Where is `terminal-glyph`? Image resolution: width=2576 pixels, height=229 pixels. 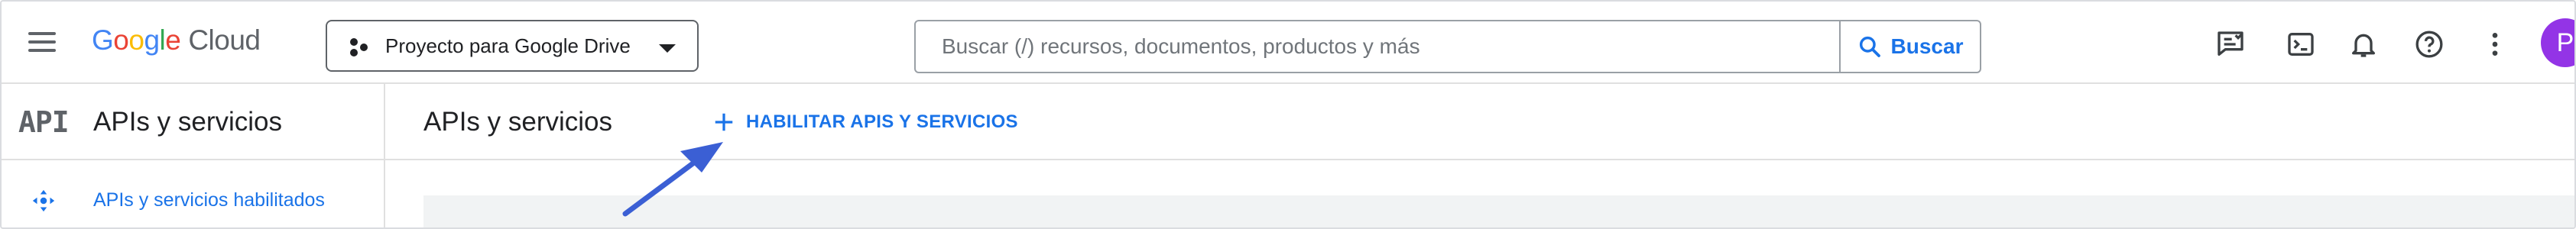 terminal-glyph is located at coordinates (2301, 44).